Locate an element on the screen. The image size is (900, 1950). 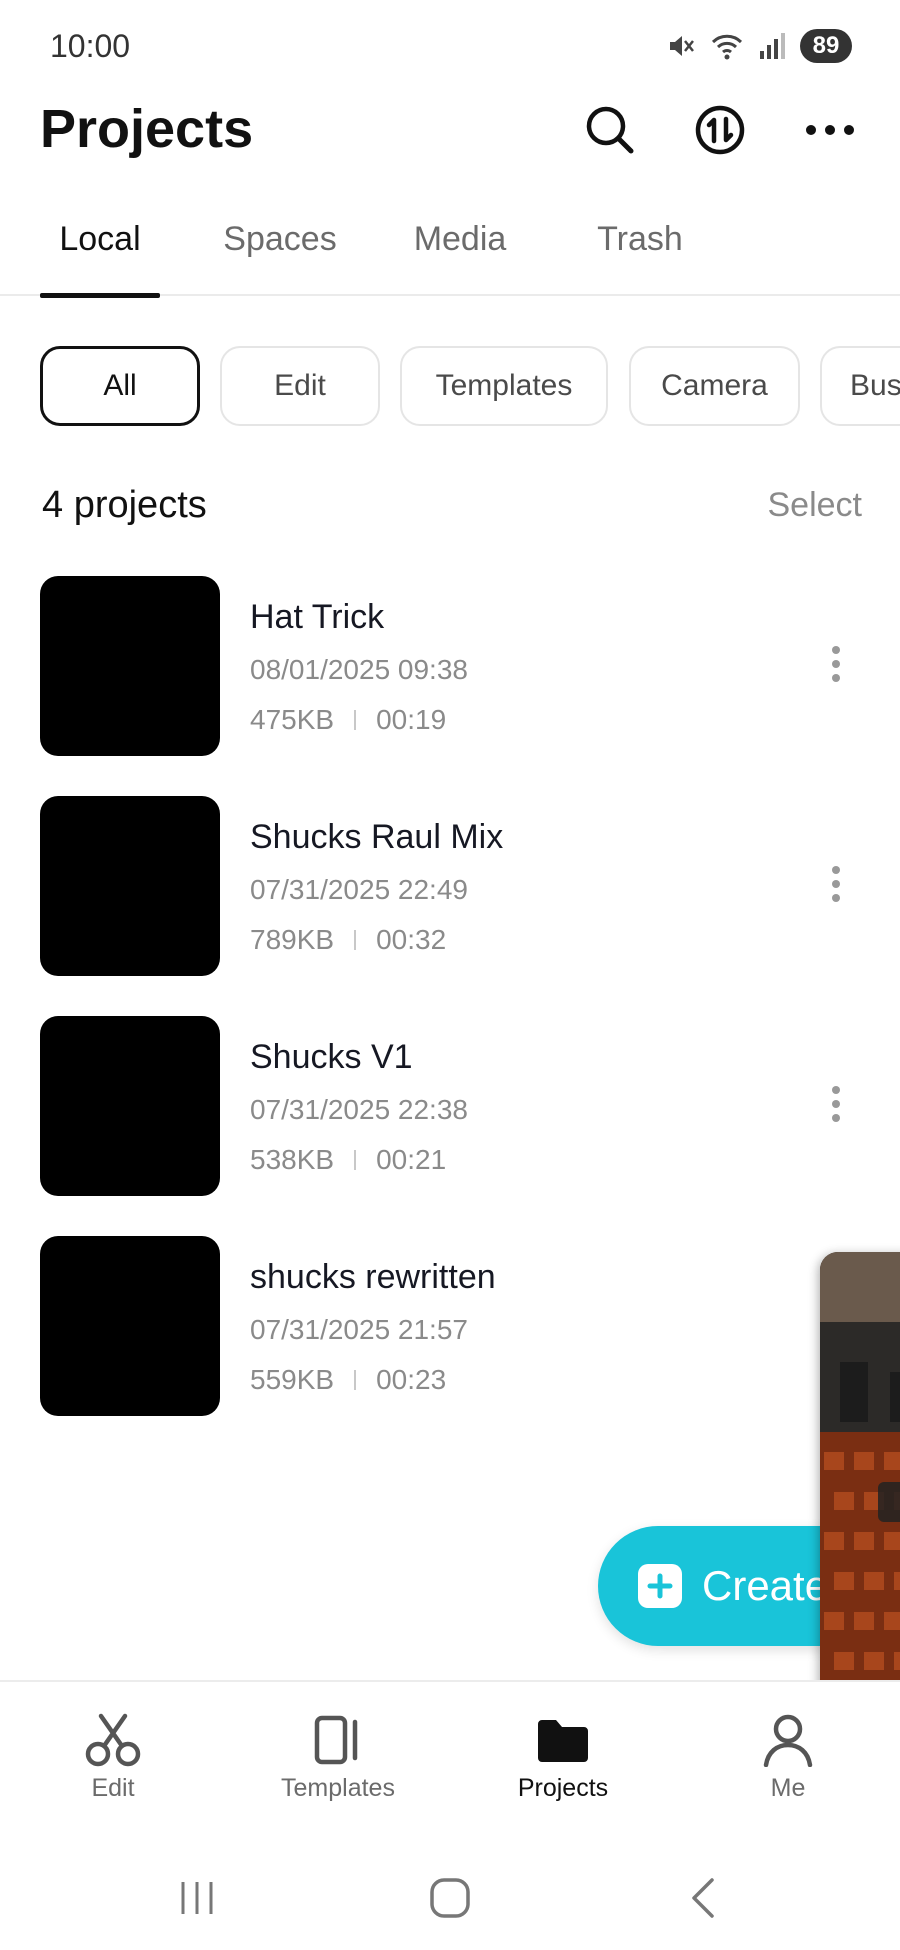
search-icon is located at coordinates (610, 132).